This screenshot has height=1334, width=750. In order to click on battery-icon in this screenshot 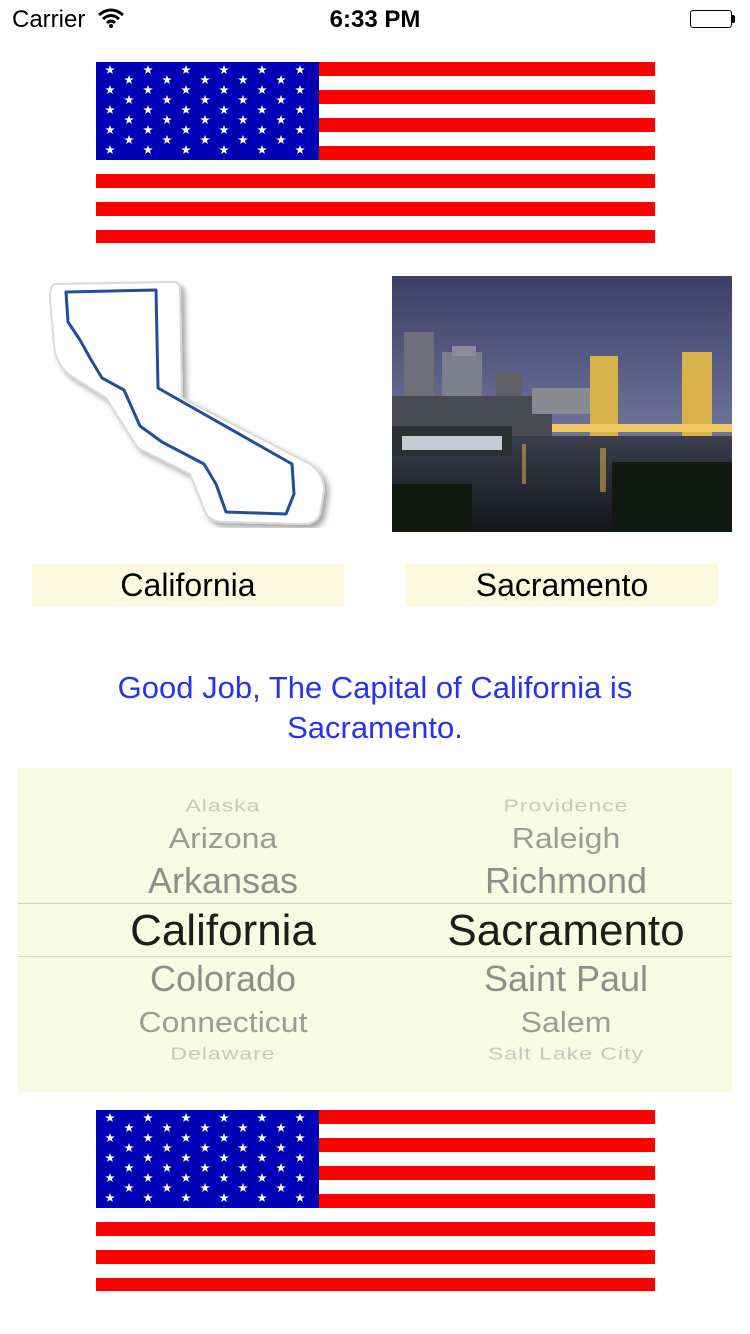, I will do `click(713, 20)`.